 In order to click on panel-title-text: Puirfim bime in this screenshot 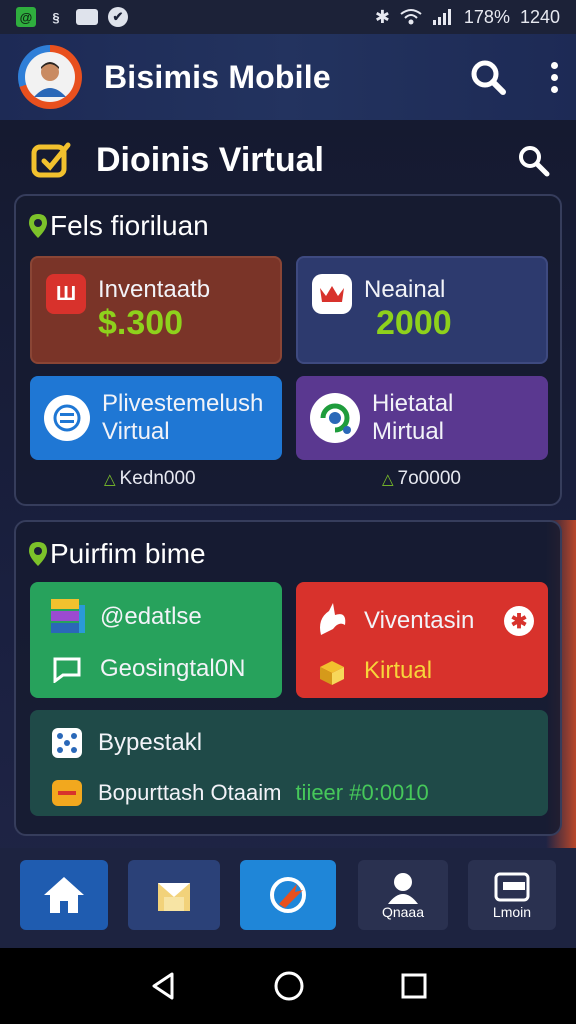, I will do `click(128, 553)`.